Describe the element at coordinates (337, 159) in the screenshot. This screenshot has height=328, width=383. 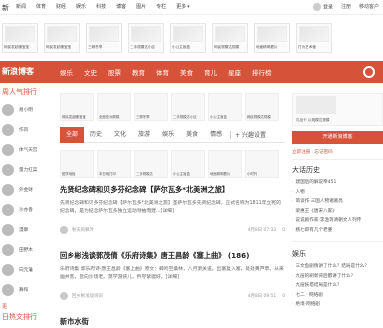
I see `divider` at that location.